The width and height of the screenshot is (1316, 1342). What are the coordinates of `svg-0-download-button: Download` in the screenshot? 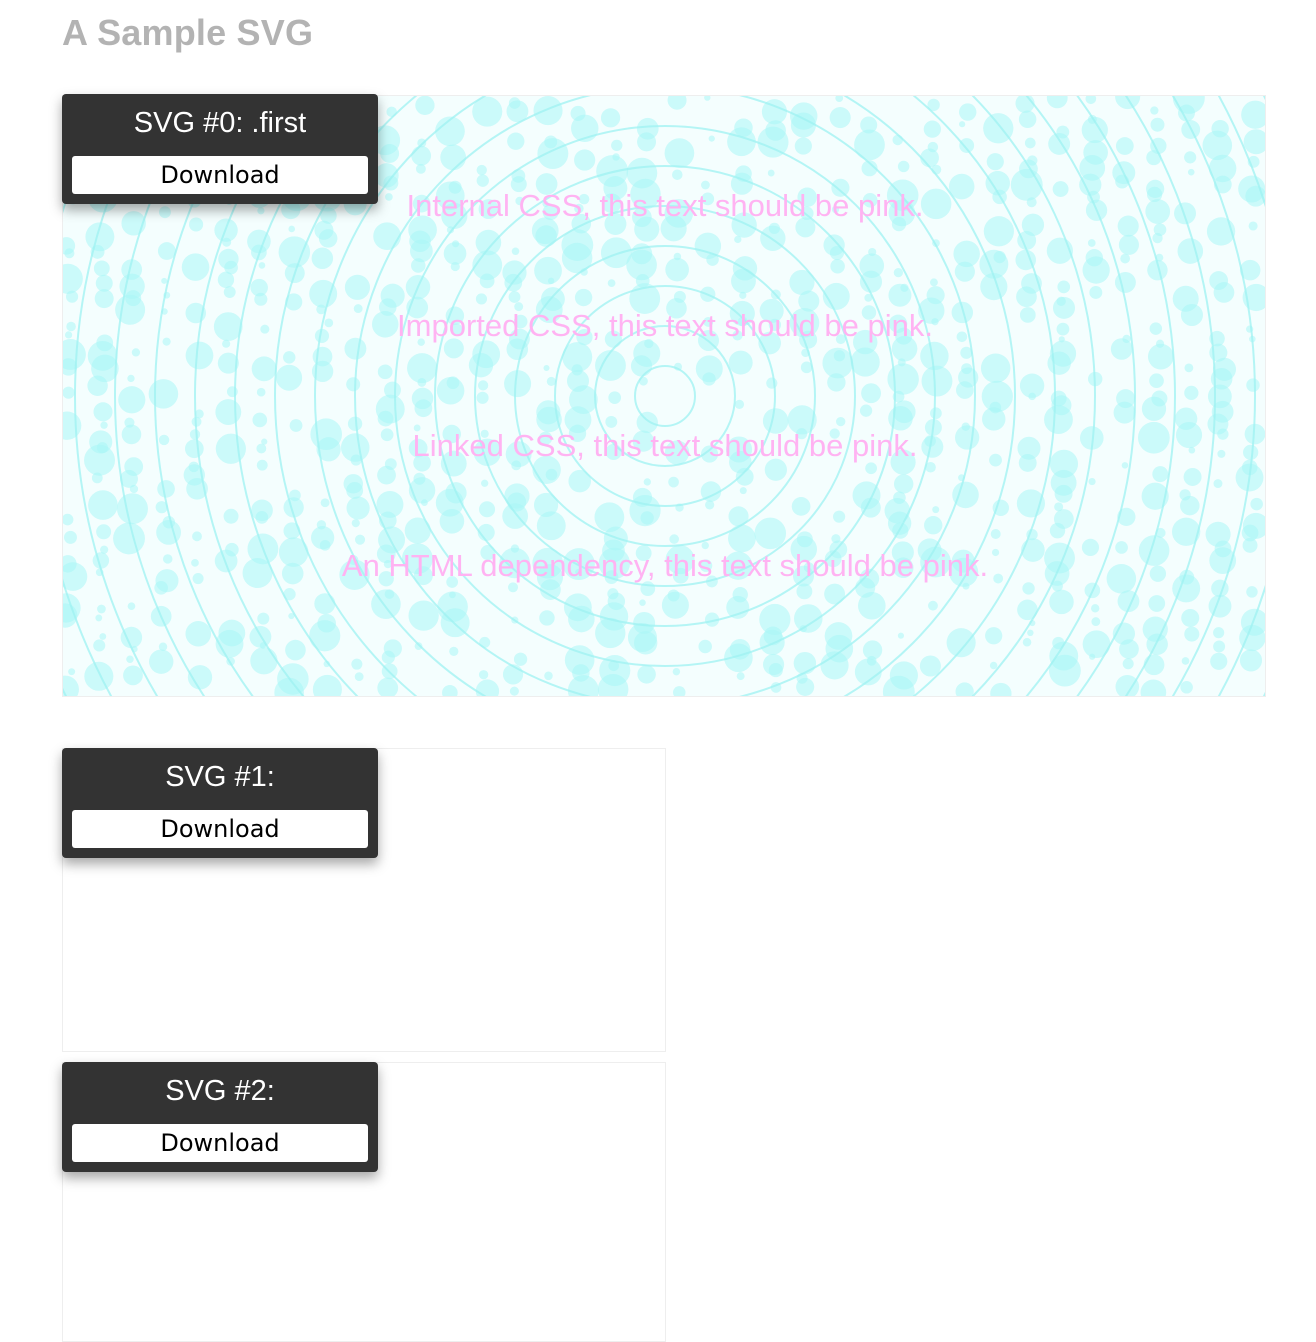 It's located at (220, 175).